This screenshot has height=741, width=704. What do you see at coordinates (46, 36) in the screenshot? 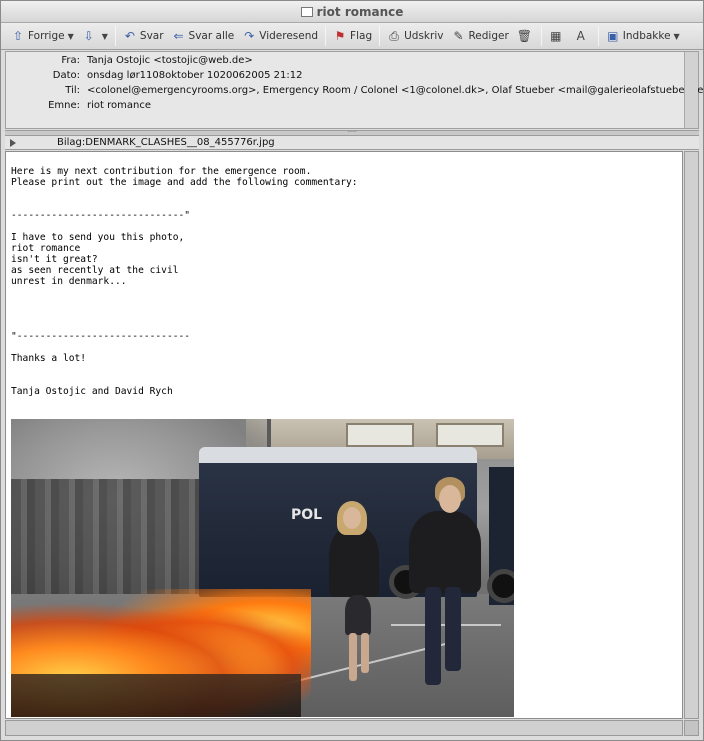
I see `previous-button-label: Forrige` at bounding box center [46, 36].